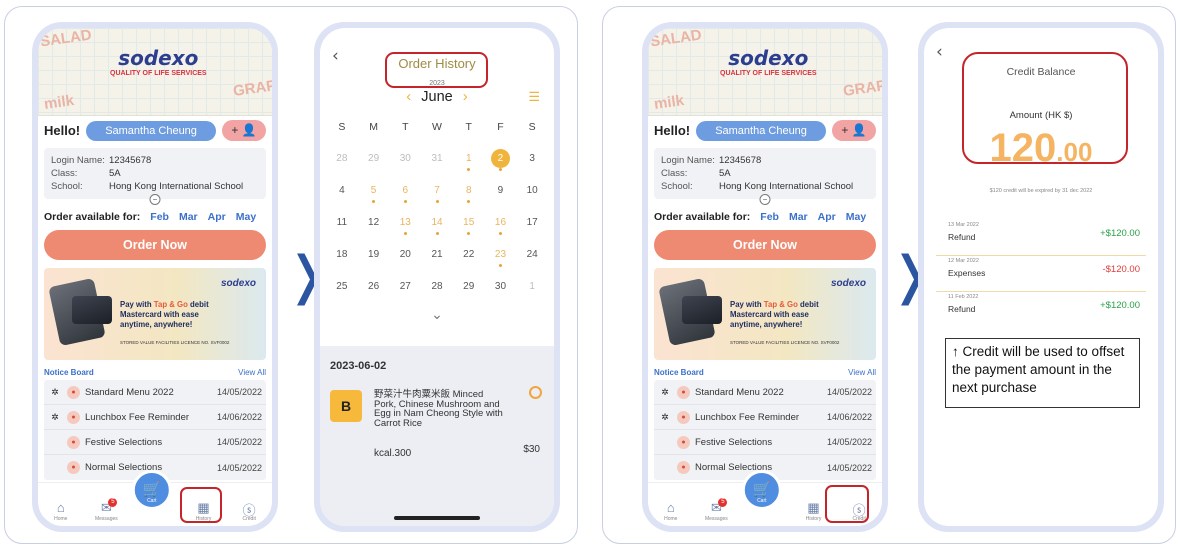  I want to click on highlight-credit-amount, so click(1045, 108).